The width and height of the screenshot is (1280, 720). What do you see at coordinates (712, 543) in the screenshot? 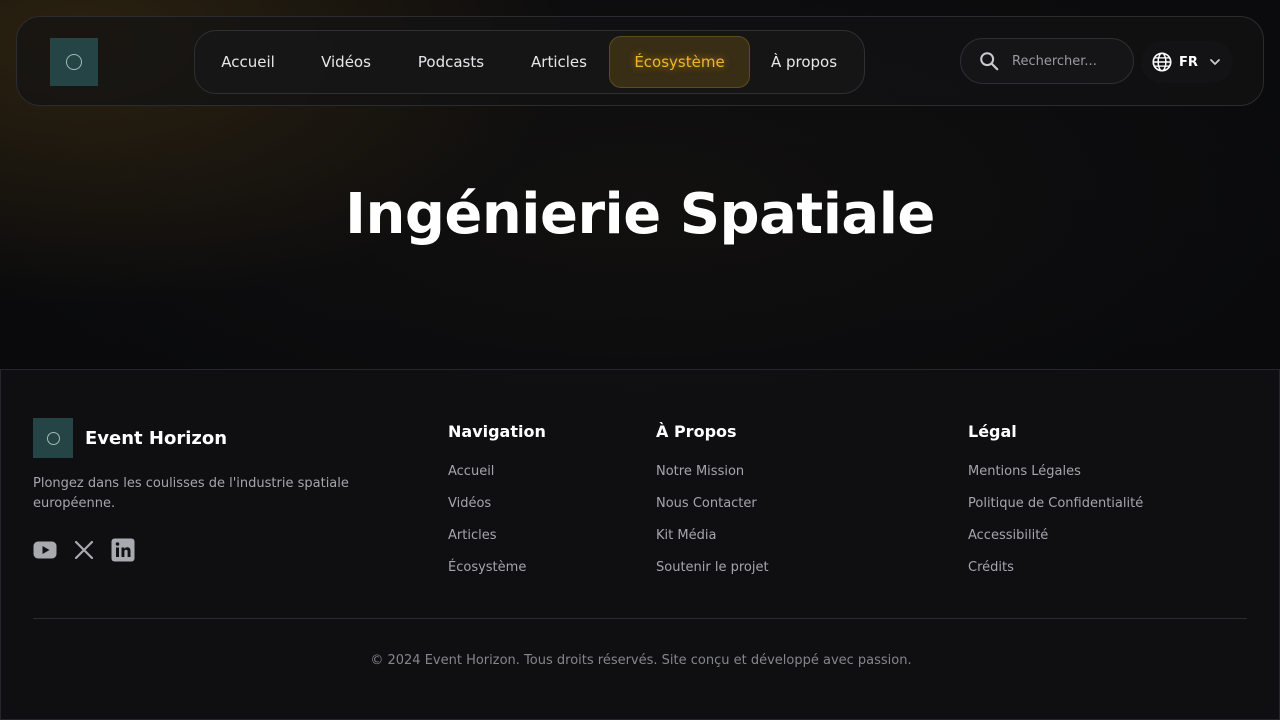
I see `footer-link-kit-media: Kit Média` at bounding box center [712, 543].